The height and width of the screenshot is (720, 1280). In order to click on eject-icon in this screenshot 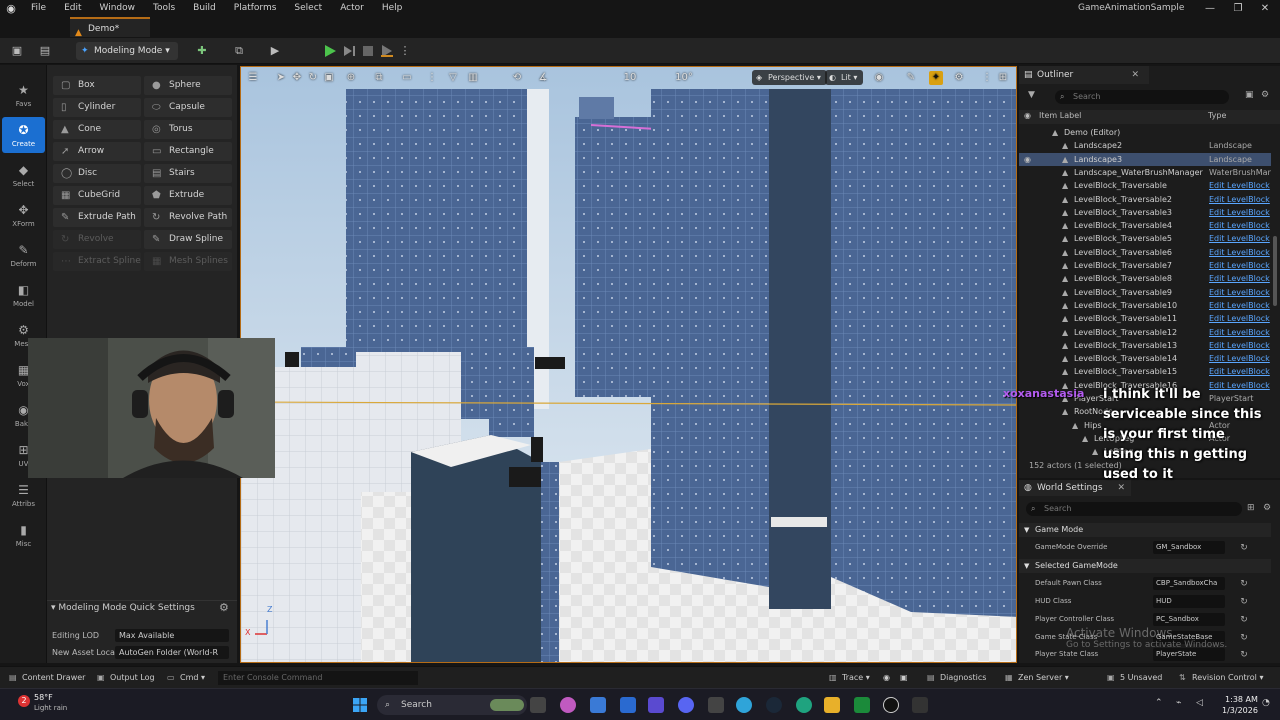, I will do `click(387, 51)`.